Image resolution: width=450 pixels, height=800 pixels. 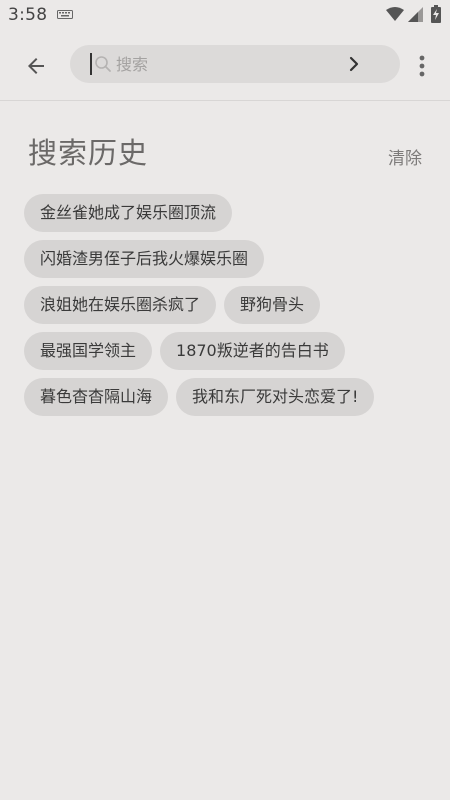 I want to click on search-input, so click(x=226, y=64).